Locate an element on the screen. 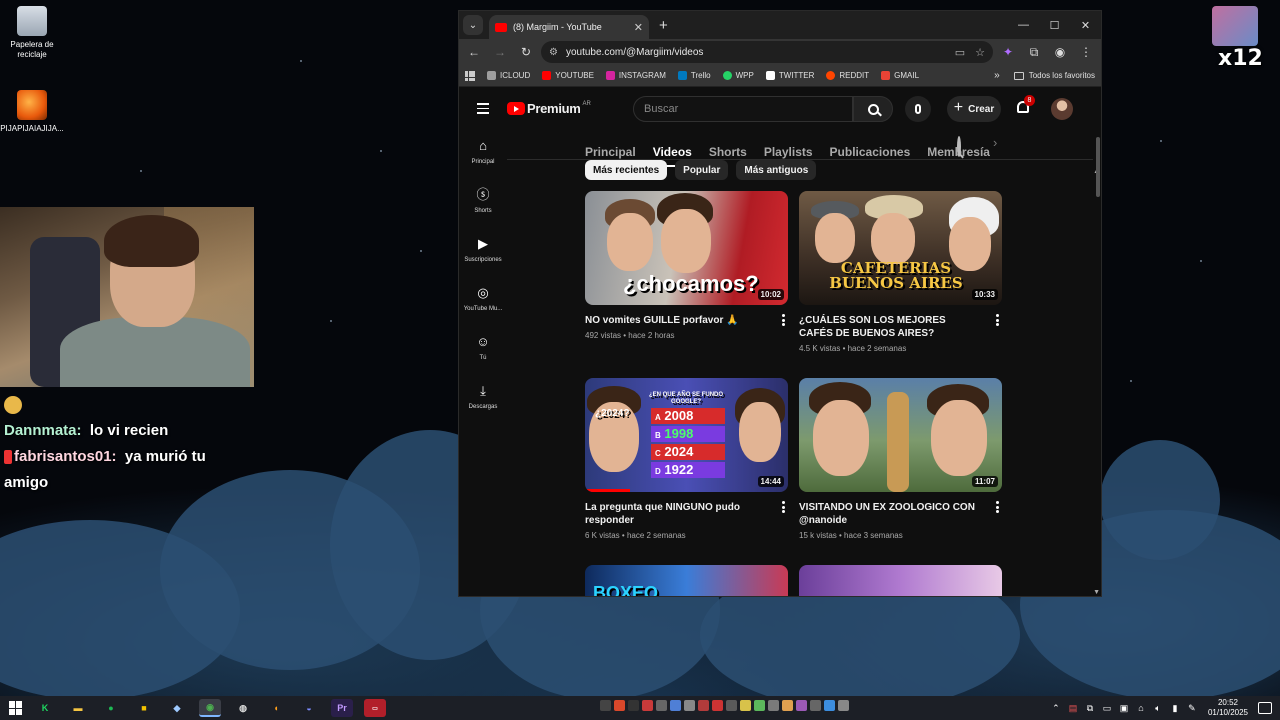 The width and height of the screenshot is (1280, 720). close-window-button: ✕ is located at coordinates (1085, 25).